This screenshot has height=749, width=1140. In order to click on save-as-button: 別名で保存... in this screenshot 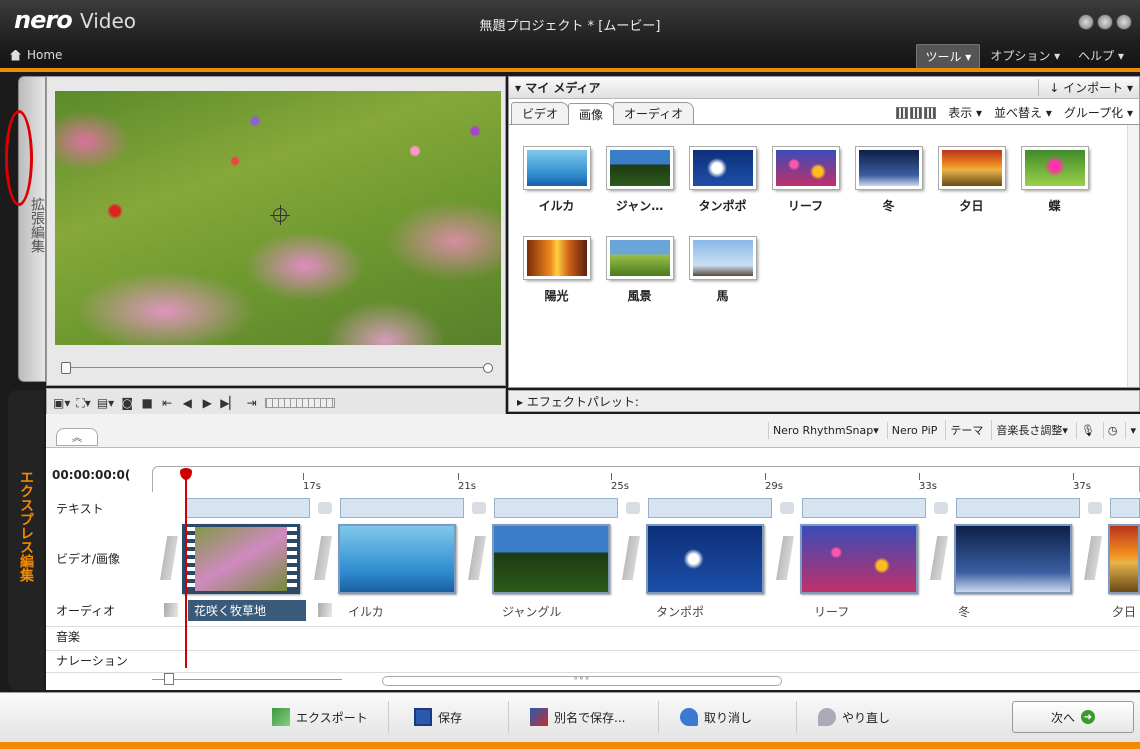, I will do `click(577, 717)`.